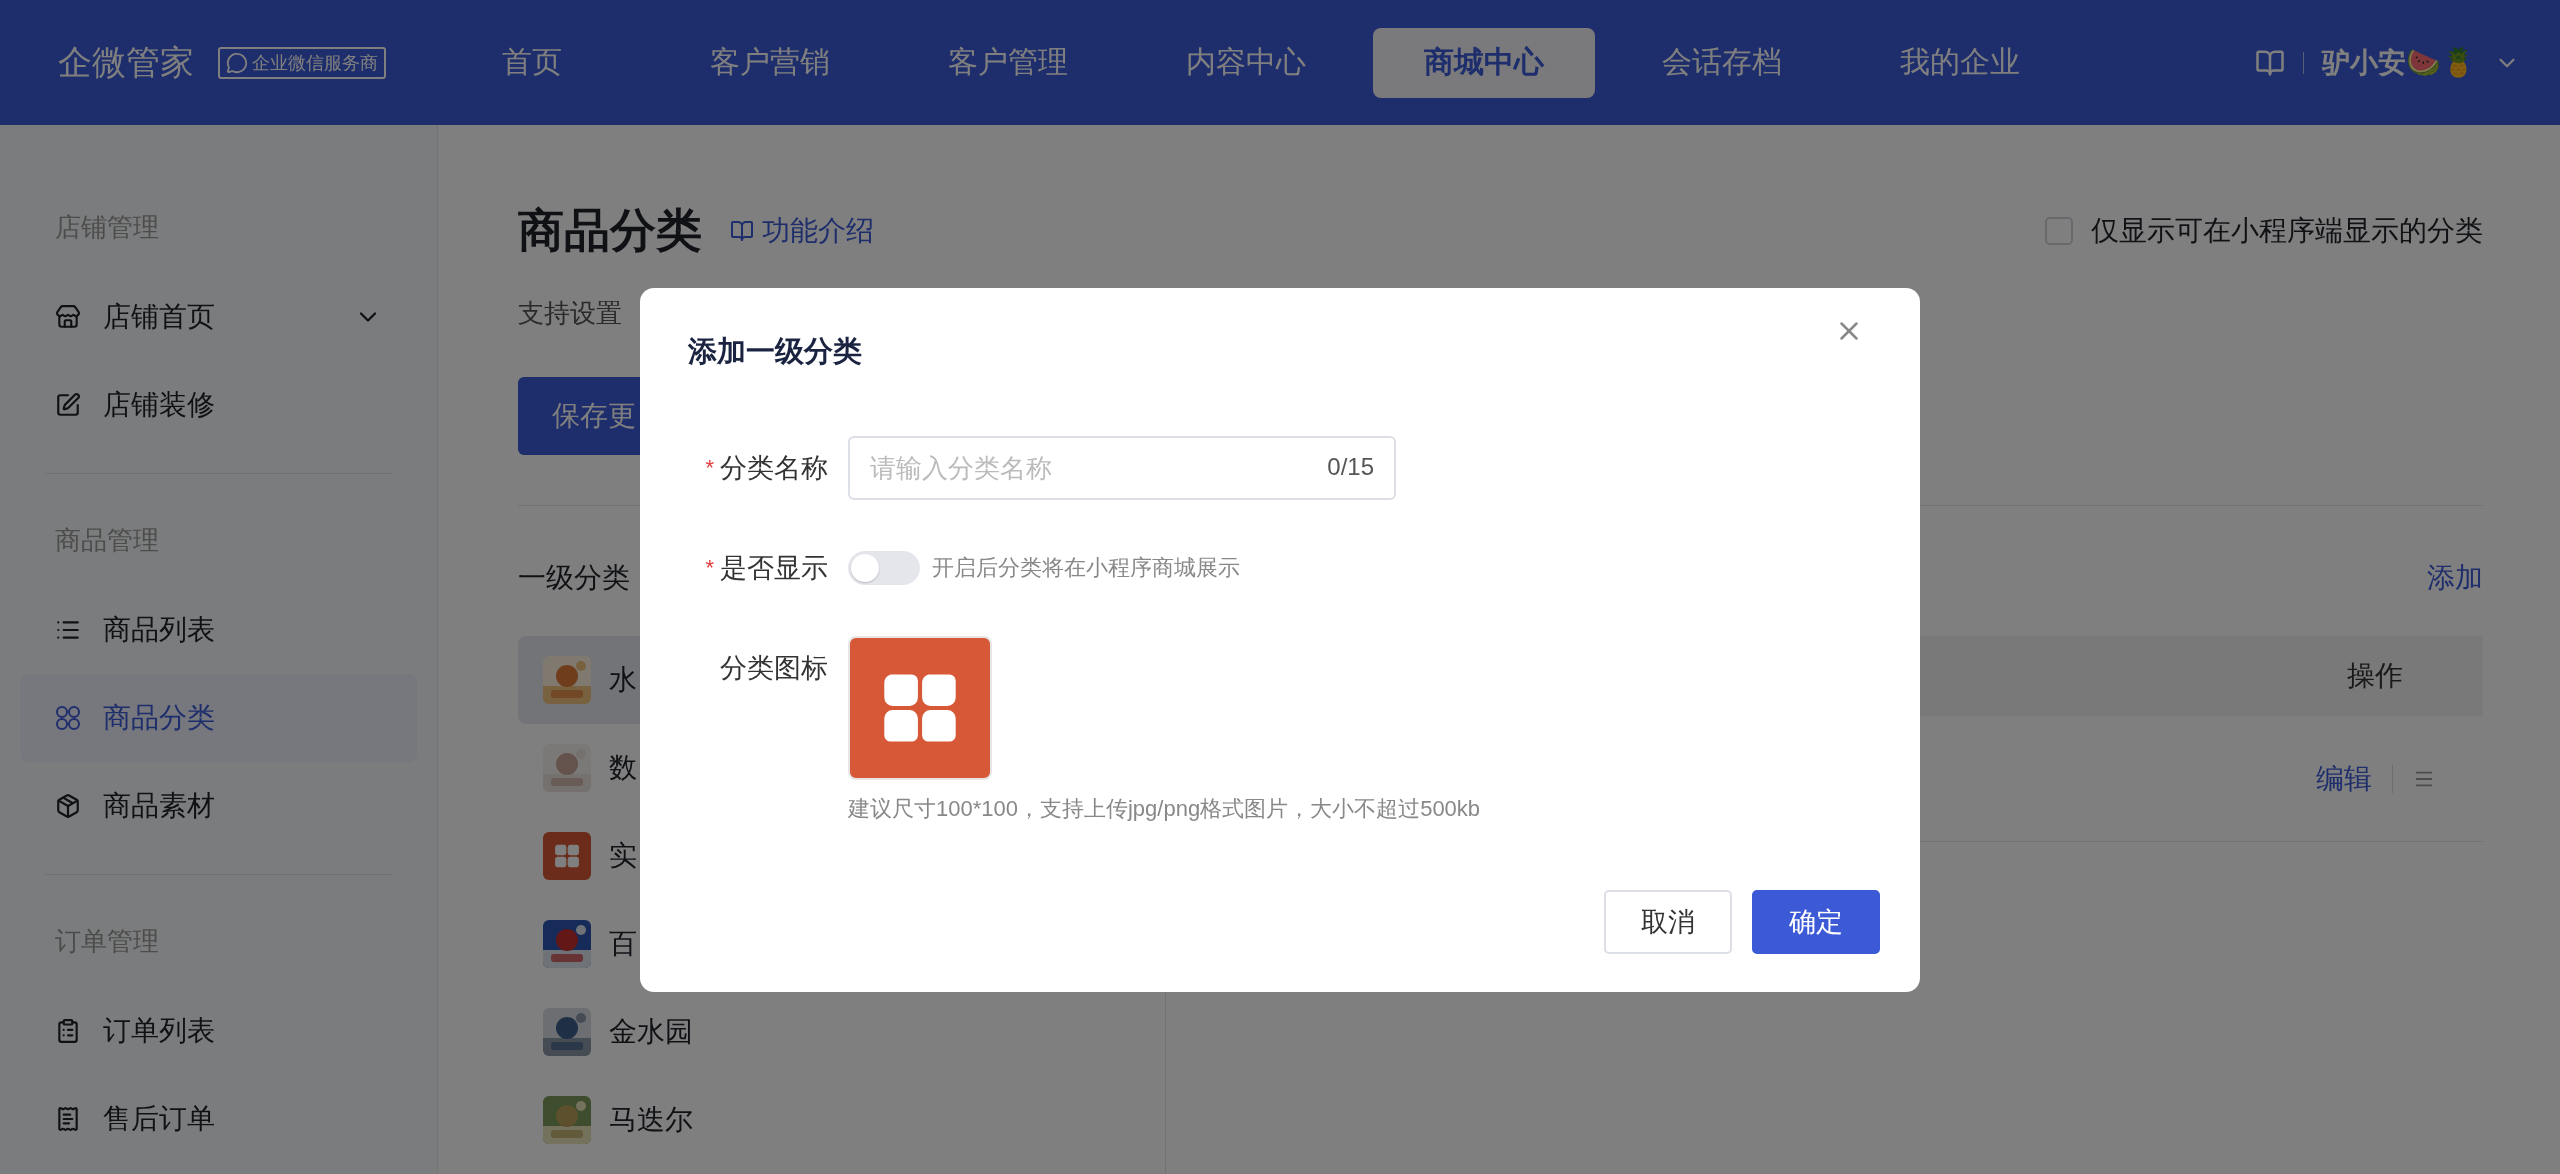  What do you see at coordinates (302, 62) in the screenshot?
I see `partner-badge: 企业微信服务商` at bounding box center [302, 62].